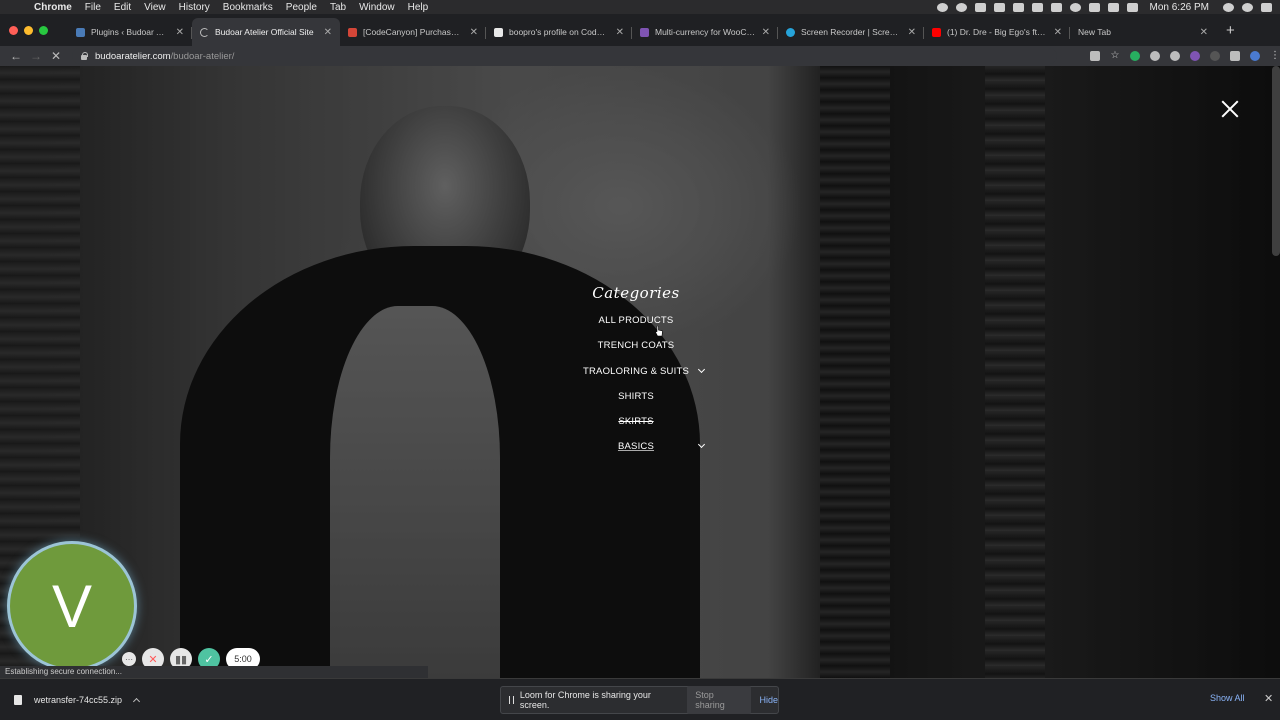  Describe the element at coordinates (997, 32) in the screenshot. I see `tab-youtube-dr-dre: (1) Dr. Dre - Big Ego's ft. 2P ✕` at that location.